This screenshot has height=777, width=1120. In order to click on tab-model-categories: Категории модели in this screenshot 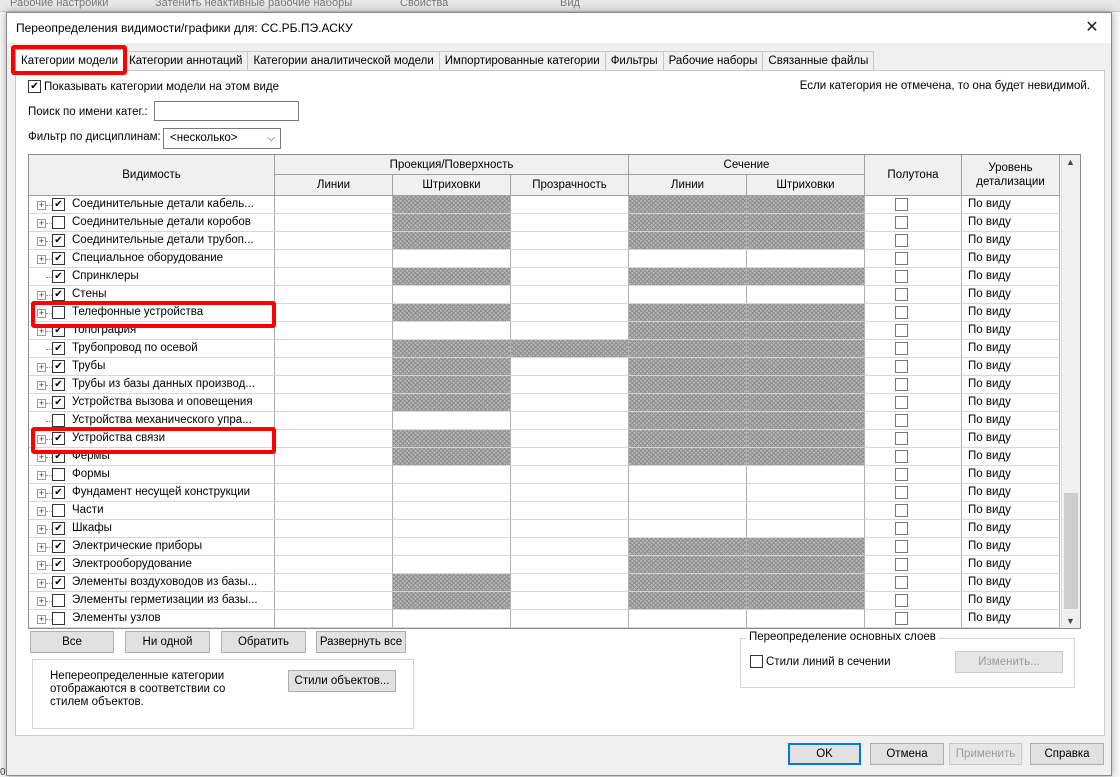, I will do `click(70, 60)`.